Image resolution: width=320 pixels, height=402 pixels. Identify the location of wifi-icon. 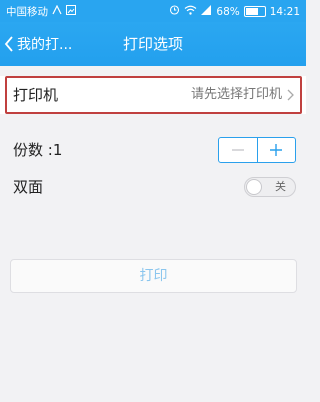
(190, 12).